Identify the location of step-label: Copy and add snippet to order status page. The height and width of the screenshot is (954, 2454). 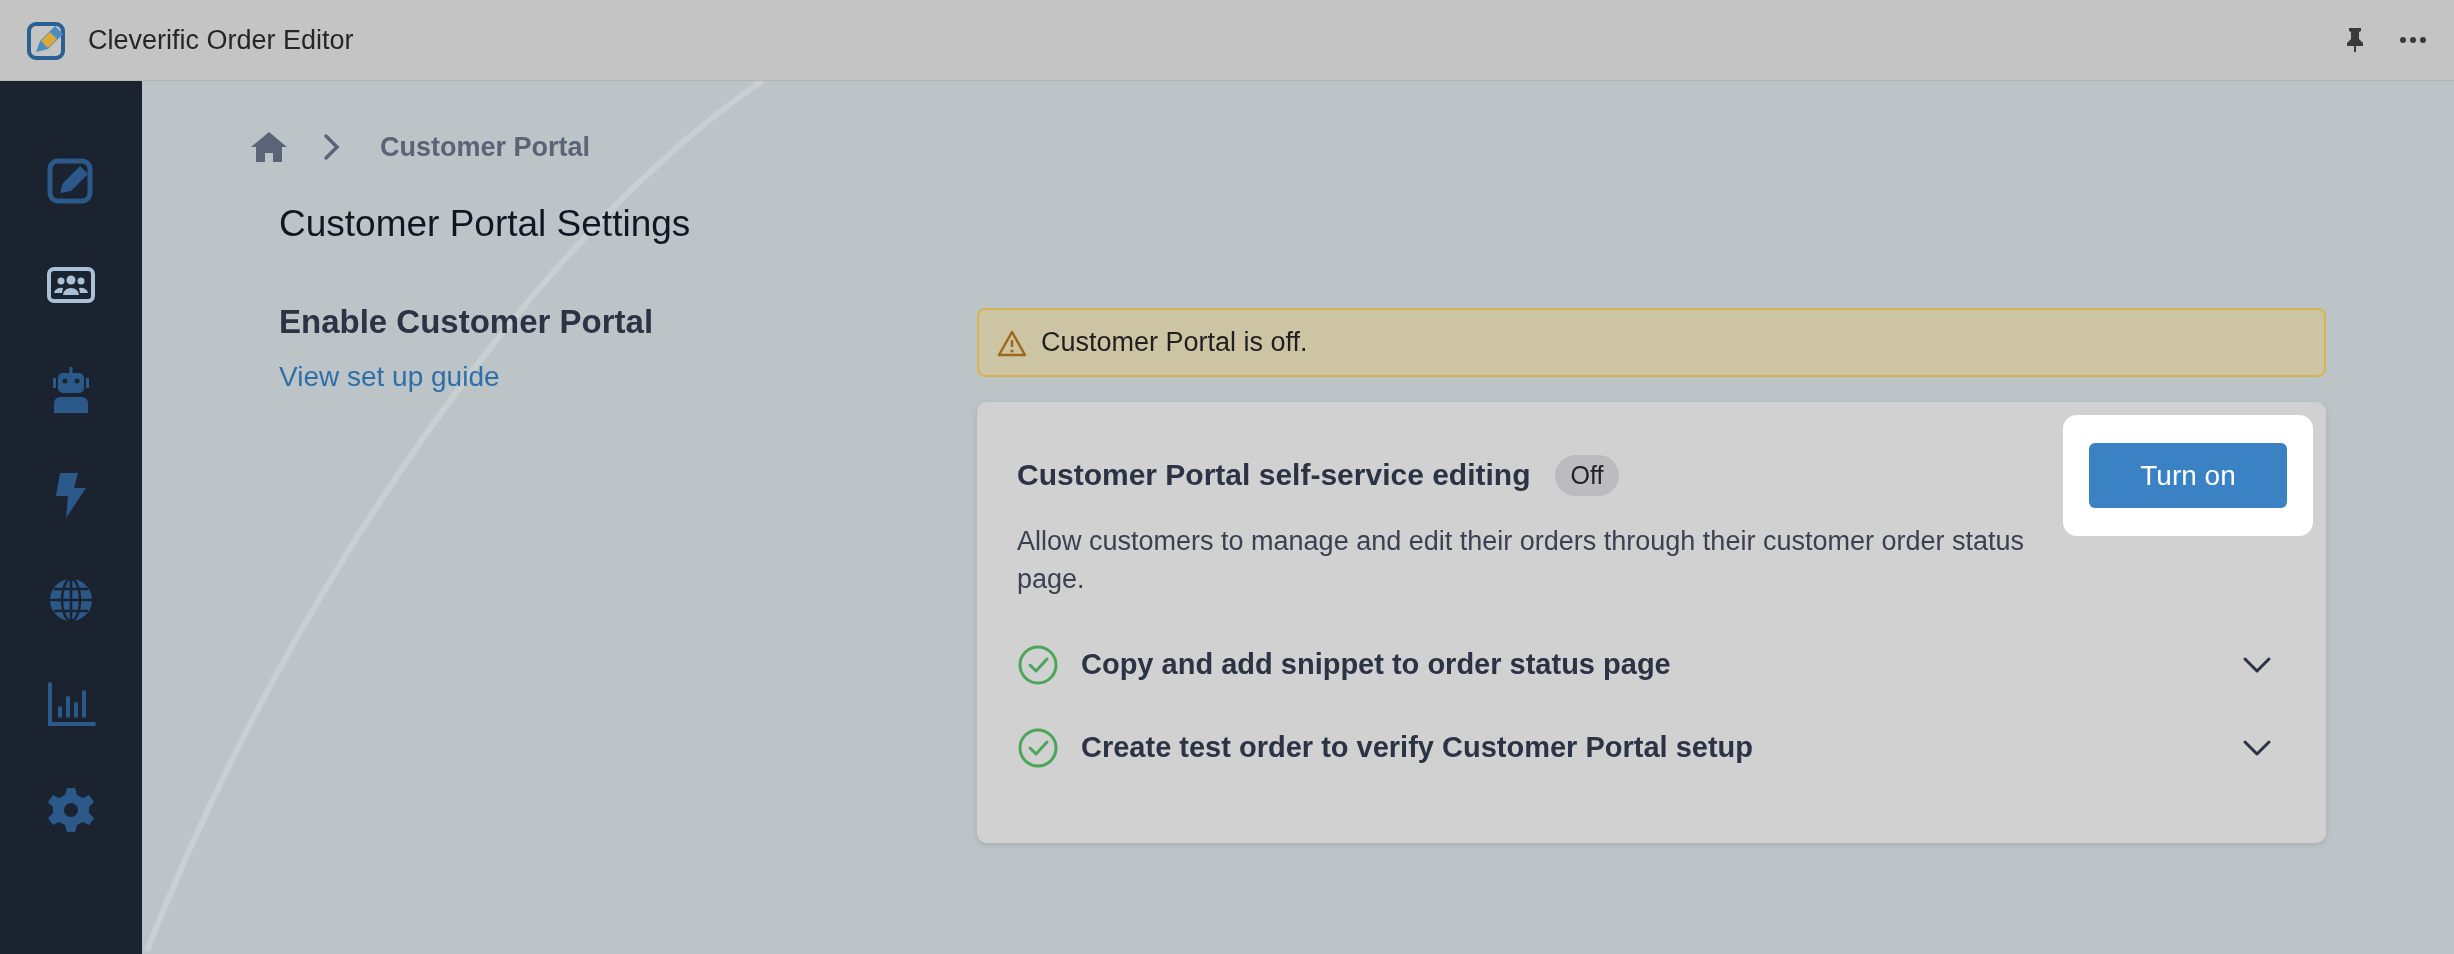
(1376, 664).